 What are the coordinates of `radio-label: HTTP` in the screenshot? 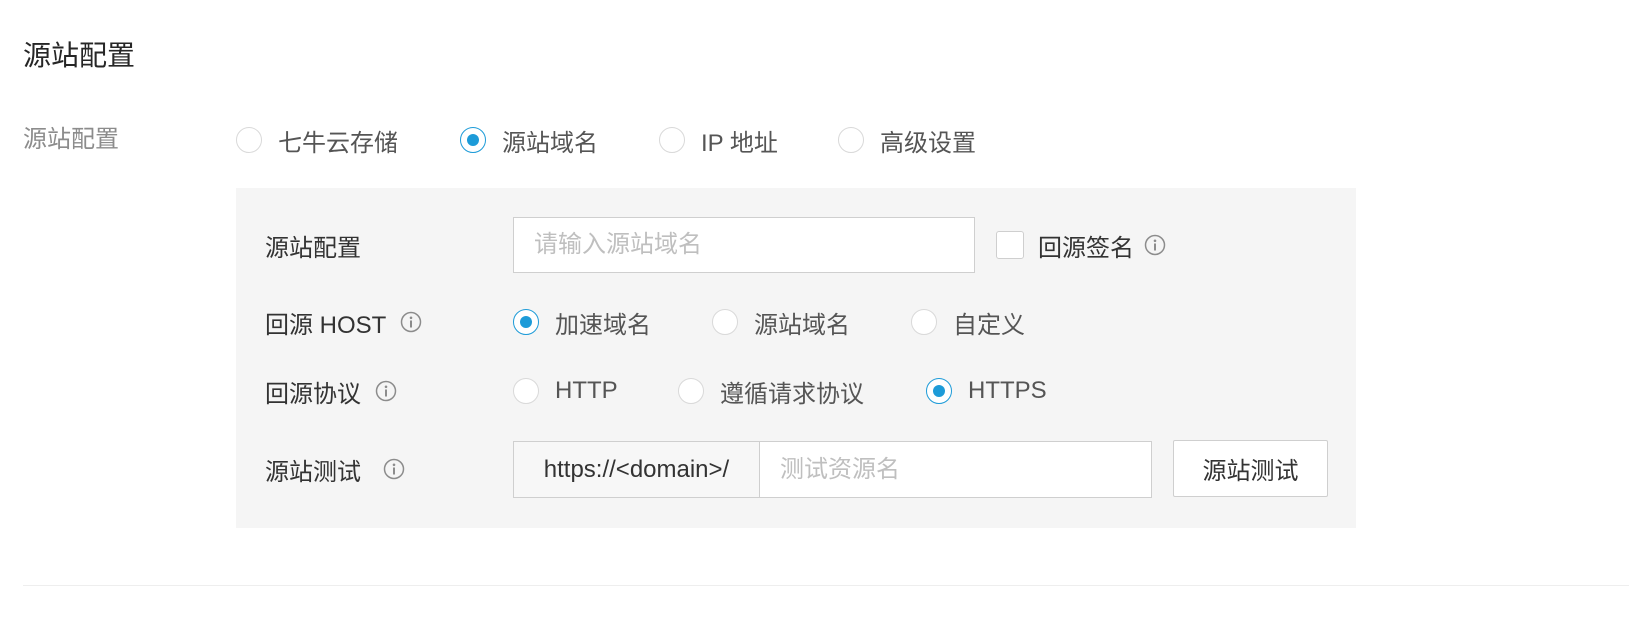 It's located at (586, 390).